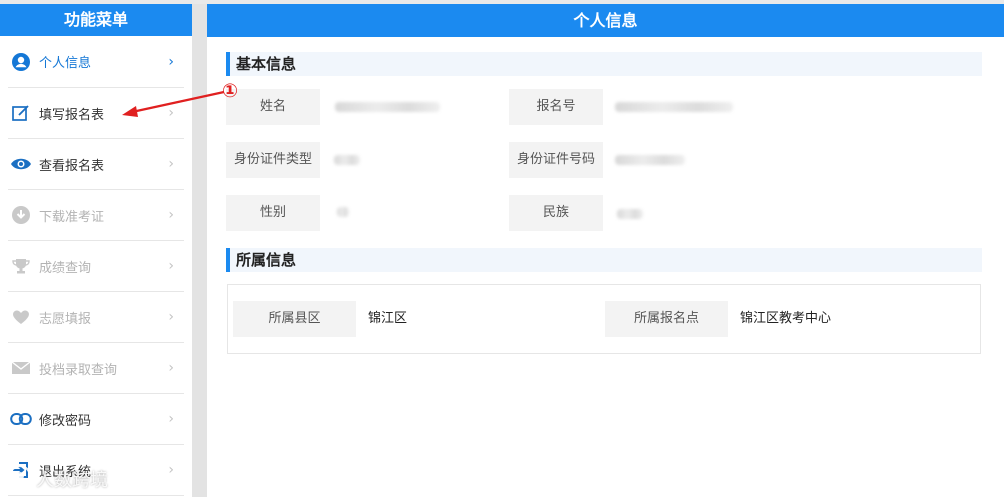 This screenshot has height=497, width=1004. I want to click on sidebar-item-change-password: 修改密码 ›, so click(96, 419).